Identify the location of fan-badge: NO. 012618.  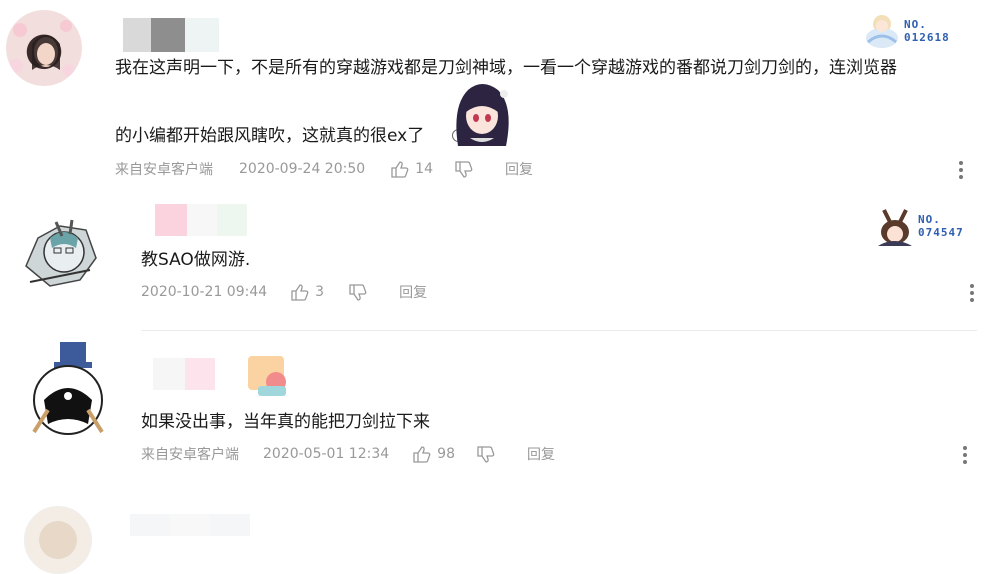
(904, 31).